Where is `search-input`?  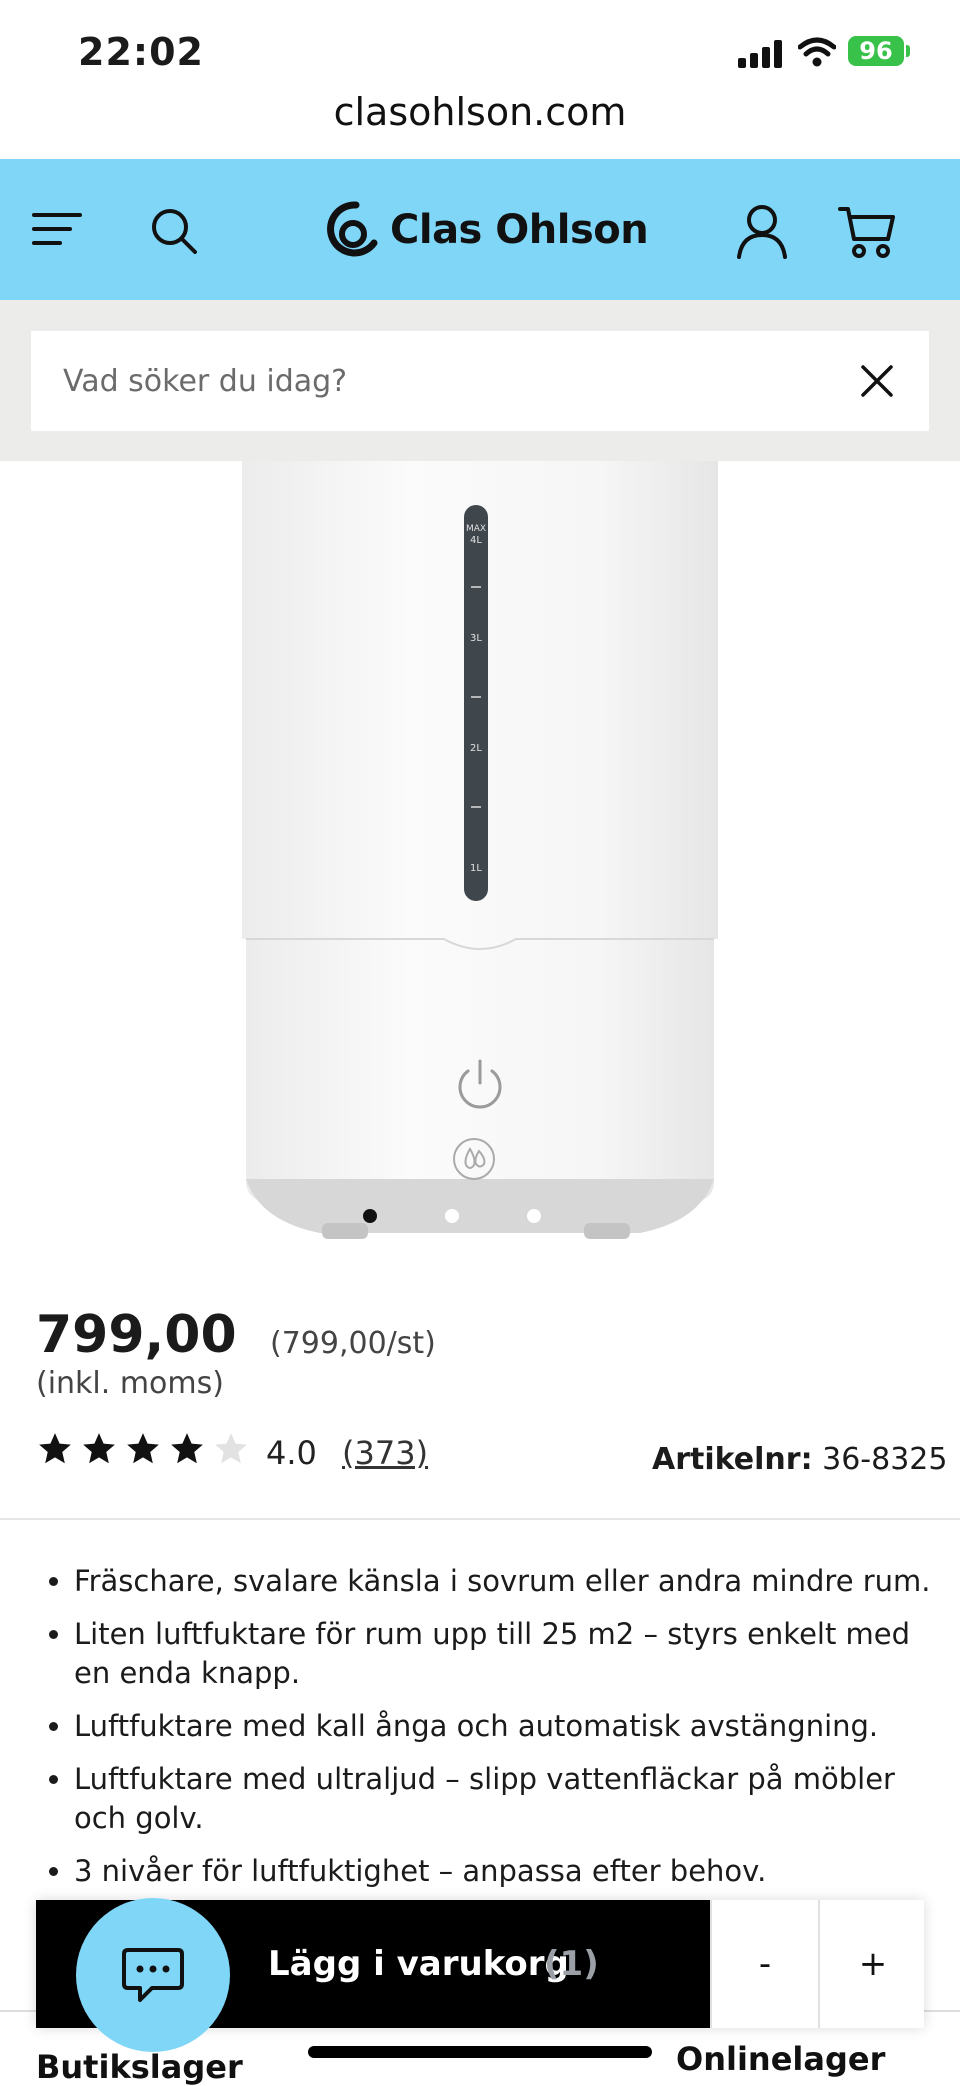 search-input is located at coordinates (453, 381).